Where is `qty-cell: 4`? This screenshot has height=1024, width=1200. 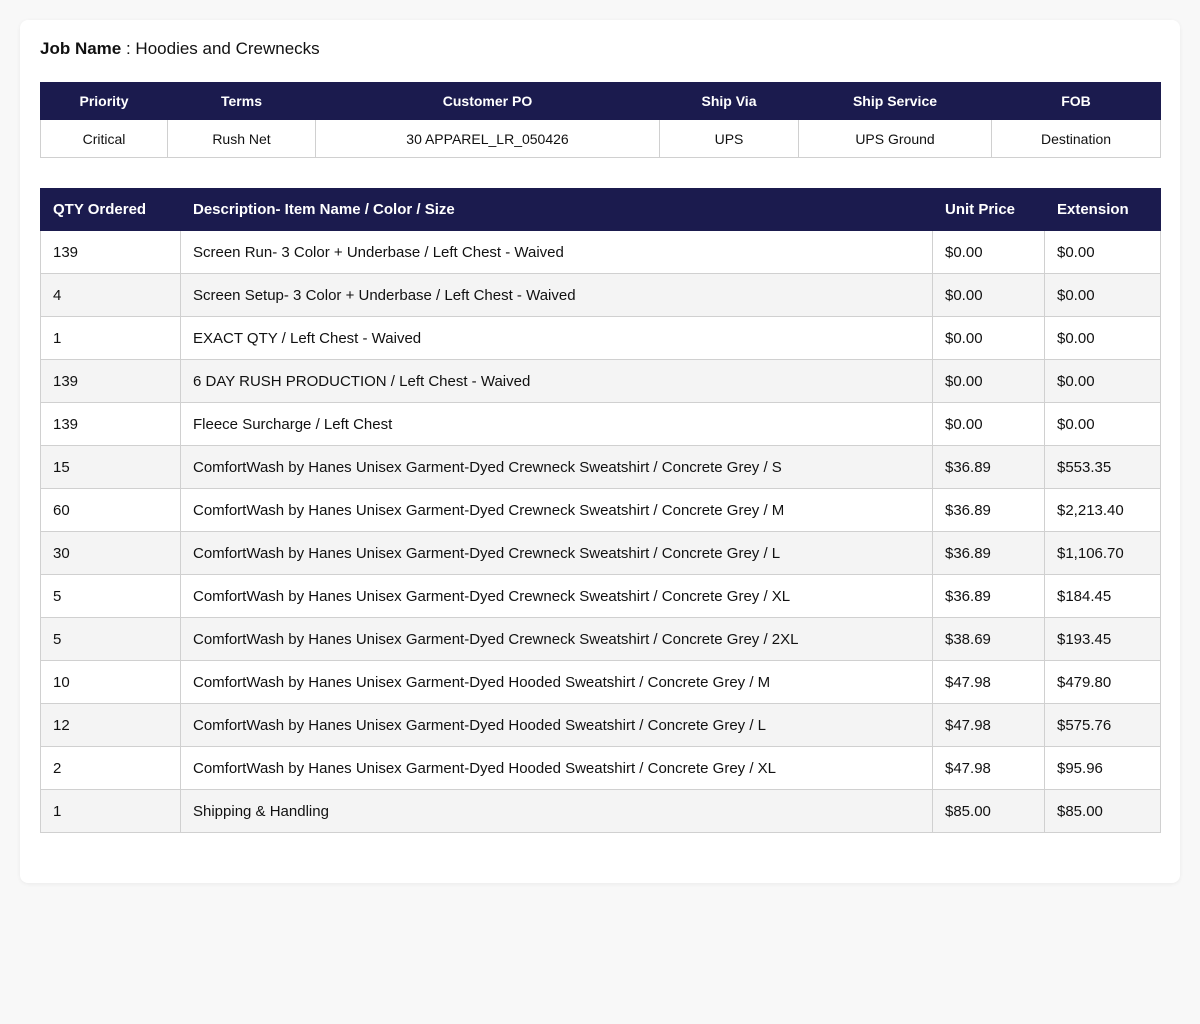
qty-cell: 4 is located at coordinates (110, 295).